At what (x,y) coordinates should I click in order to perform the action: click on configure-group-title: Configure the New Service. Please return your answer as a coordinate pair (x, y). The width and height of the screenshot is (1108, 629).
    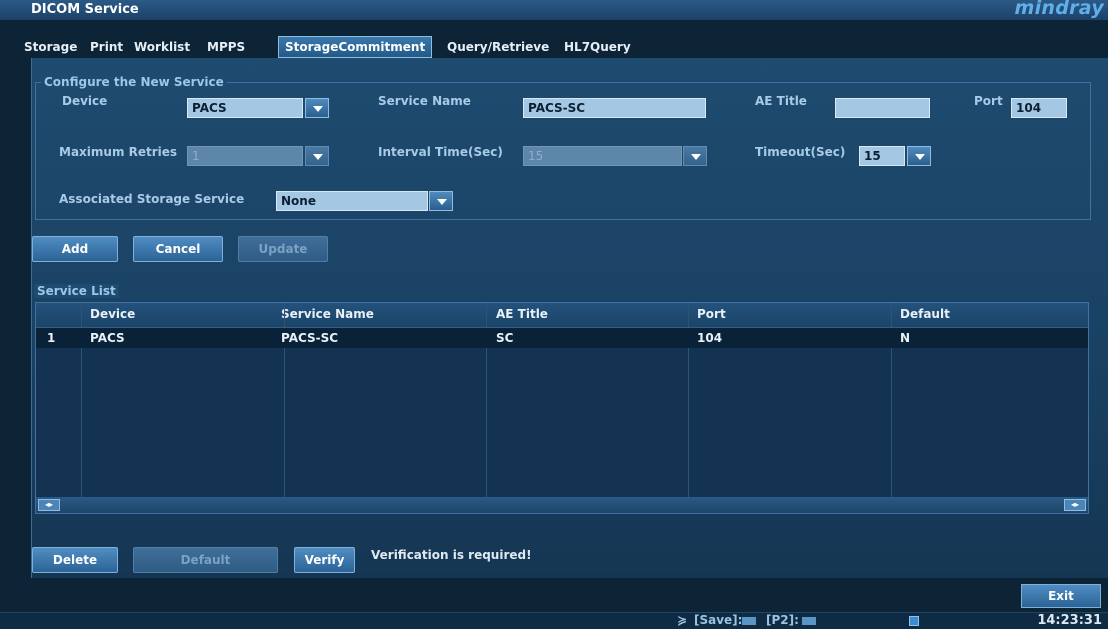
    Looking at the image, I should click on (134, 82).